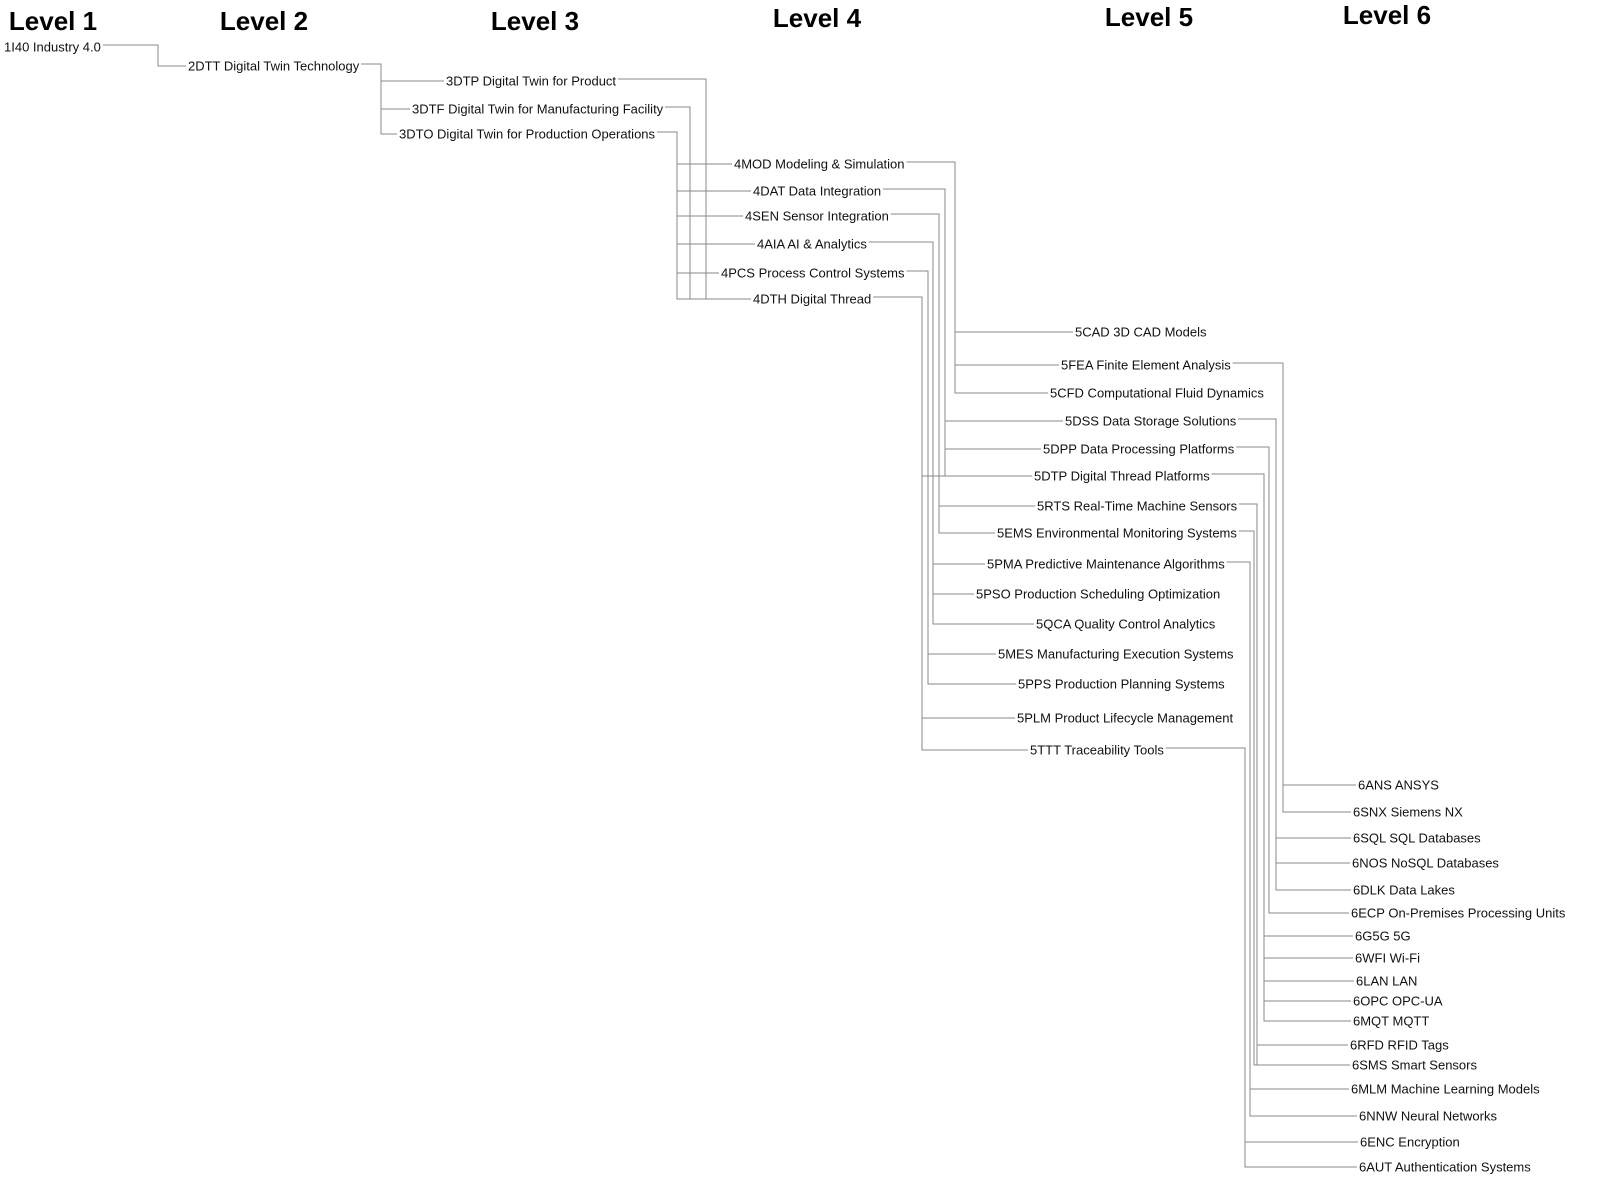 Image resolution: width=1600 pixels, height=1199 pixels. Describe the element at coordinates (144, 55) in the screenshot. I see `edge-1i40-2dtt` at that location.